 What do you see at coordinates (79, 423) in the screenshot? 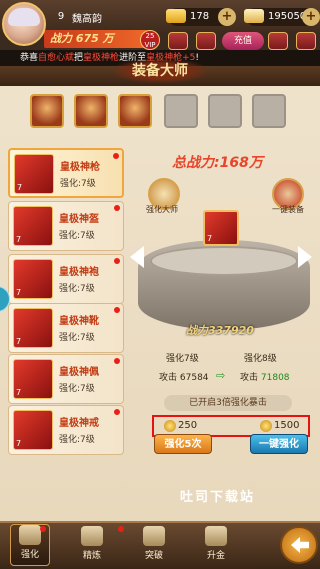
I see `item-name: 皇极神戒` at bounding box center [79, 423].